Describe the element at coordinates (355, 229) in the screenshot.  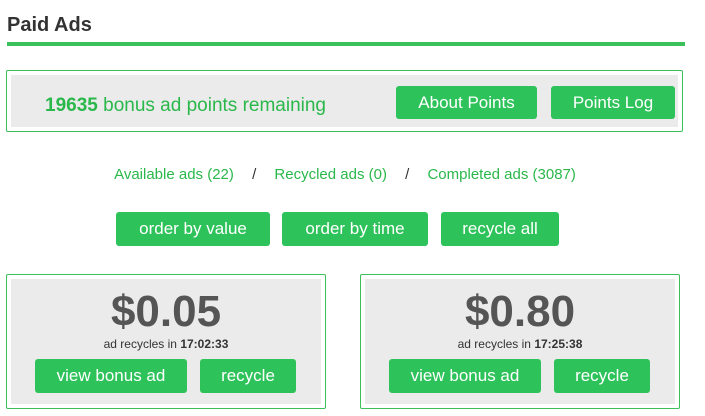
I see `order-by-time-button: order by time` at that location.